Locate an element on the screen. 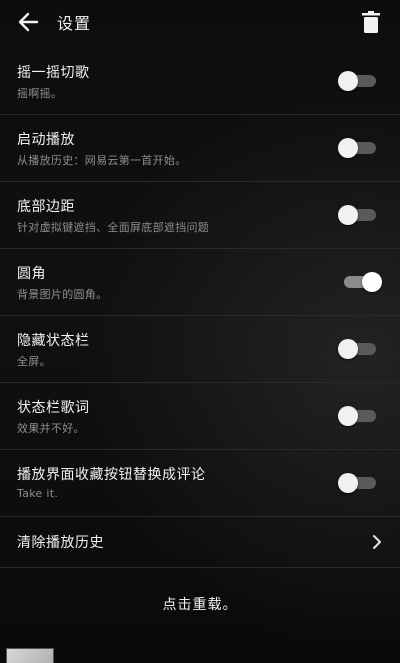 The height and width of the screenshot is (663, 400). delete-button is located at coordinates (371, 22).